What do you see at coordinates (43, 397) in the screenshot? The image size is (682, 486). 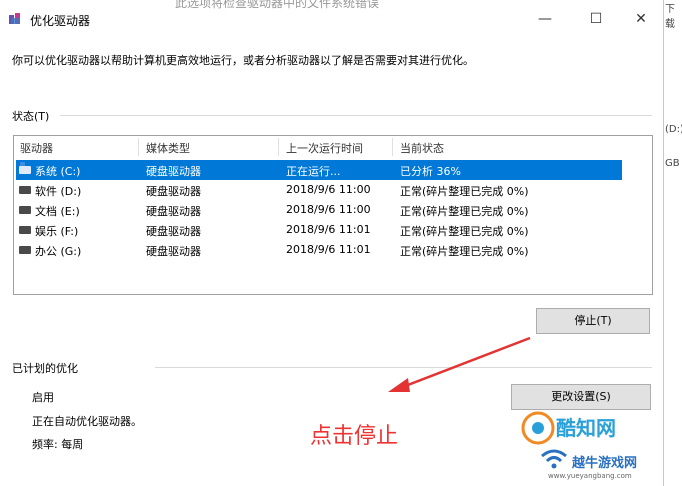 I see `schedule-state: 启用` at bounding box center [43, 397].